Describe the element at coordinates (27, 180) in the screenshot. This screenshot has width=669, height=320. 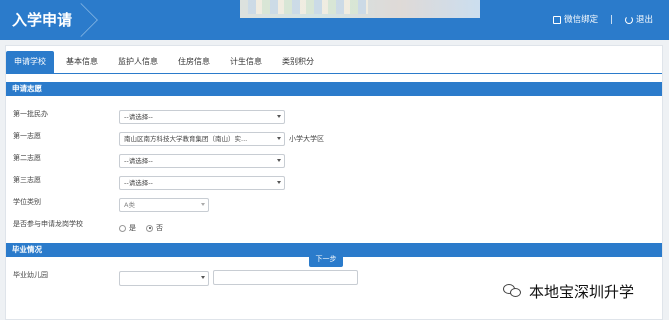
I see `label-third-choice: 第三志愿` at that location.